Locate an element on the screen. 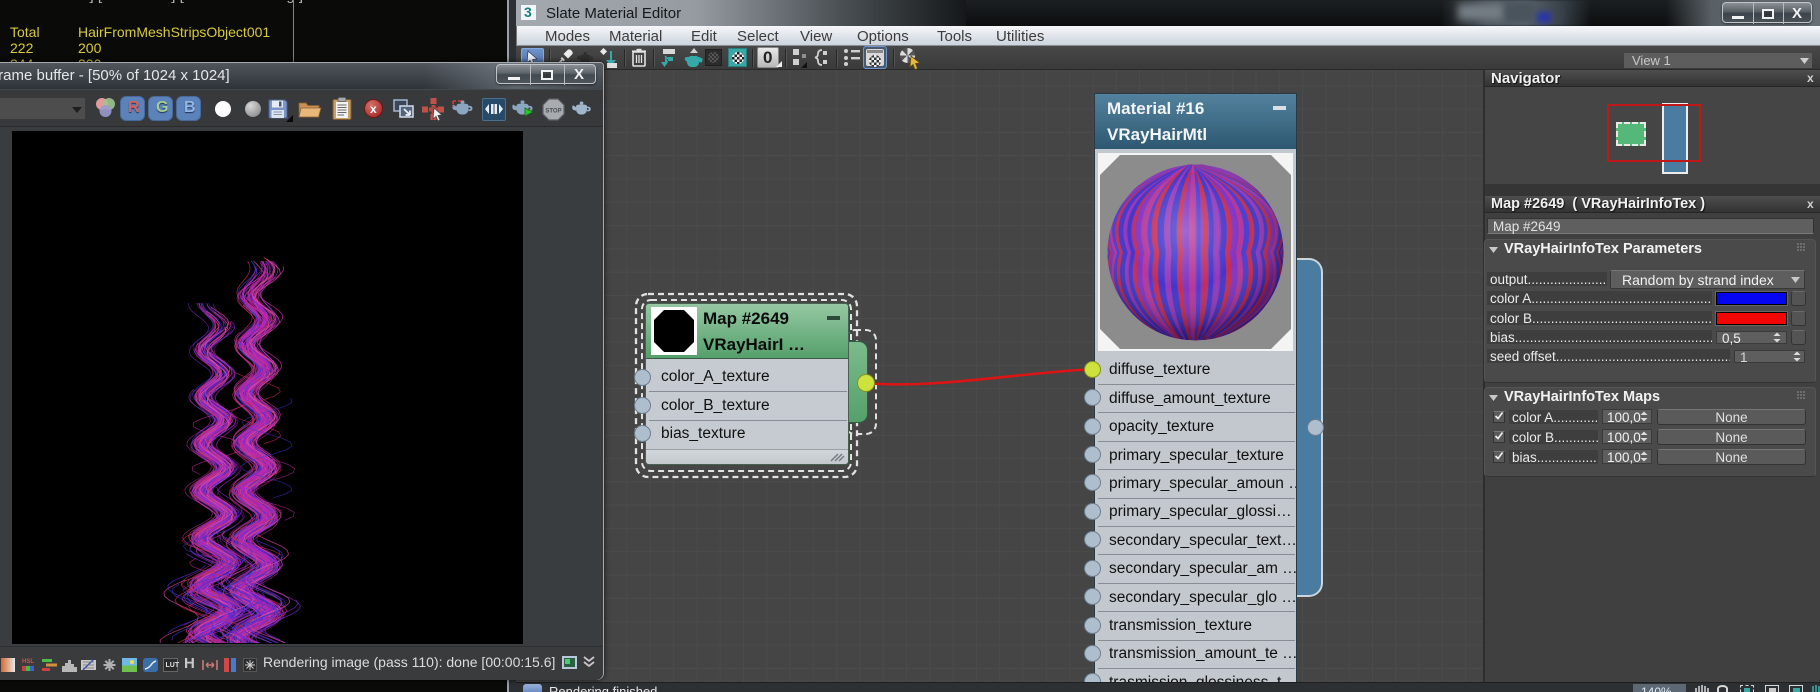 The image size is (1820, 692). svg-text: STOP is located at coordinates (553, 112).